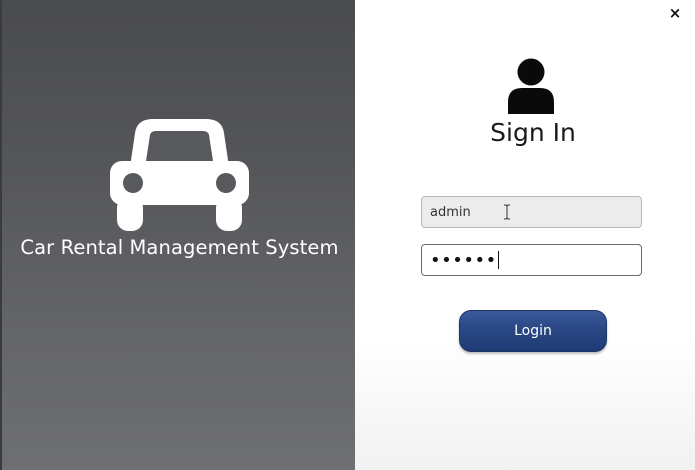 This screenshot has height=470, width=695. I want to click on text-caret, so click(498, 260).